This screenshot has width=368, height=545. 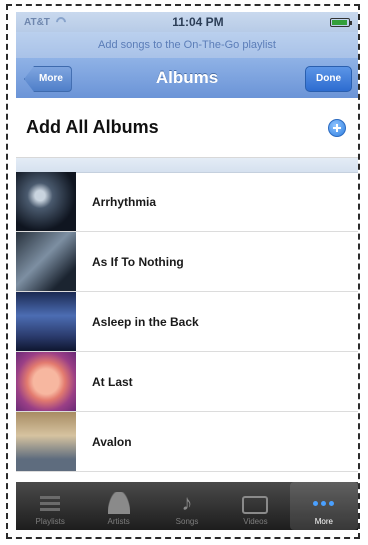 I want to click on tab-songs: ♪ Songs, so click(x=187, y=506).